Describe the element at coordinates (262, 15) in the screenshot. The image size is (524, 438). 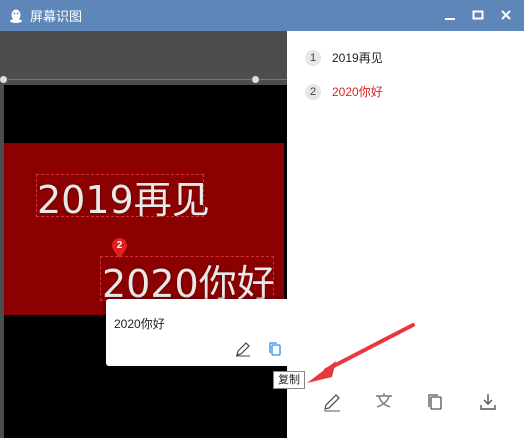
I see `title-bar: 屏幕识图` at that location.